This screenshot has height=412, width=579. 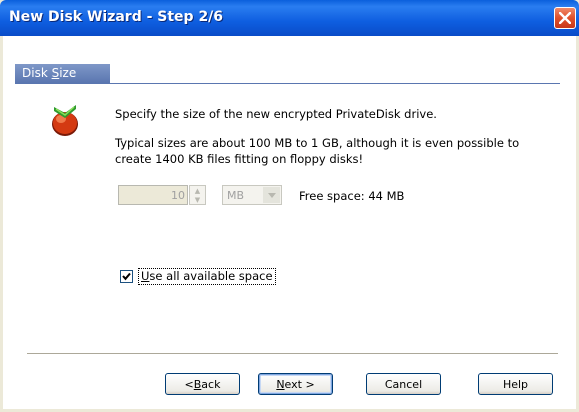 I want to click on spin-up-icon: ▲, so click(x=197, y=190).